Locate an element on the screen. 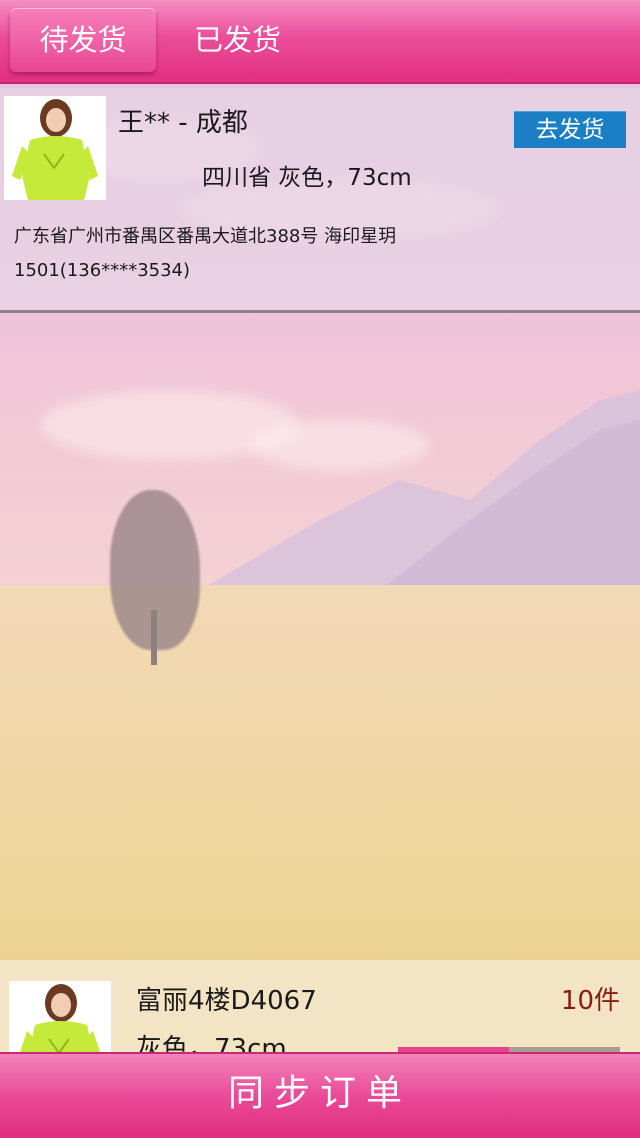 The width and height of the screenshot is (640, 1138). address-line: 广东省广州市番禺区番禺大道北388号 海印星玥 is located at coordinates (205, 236).